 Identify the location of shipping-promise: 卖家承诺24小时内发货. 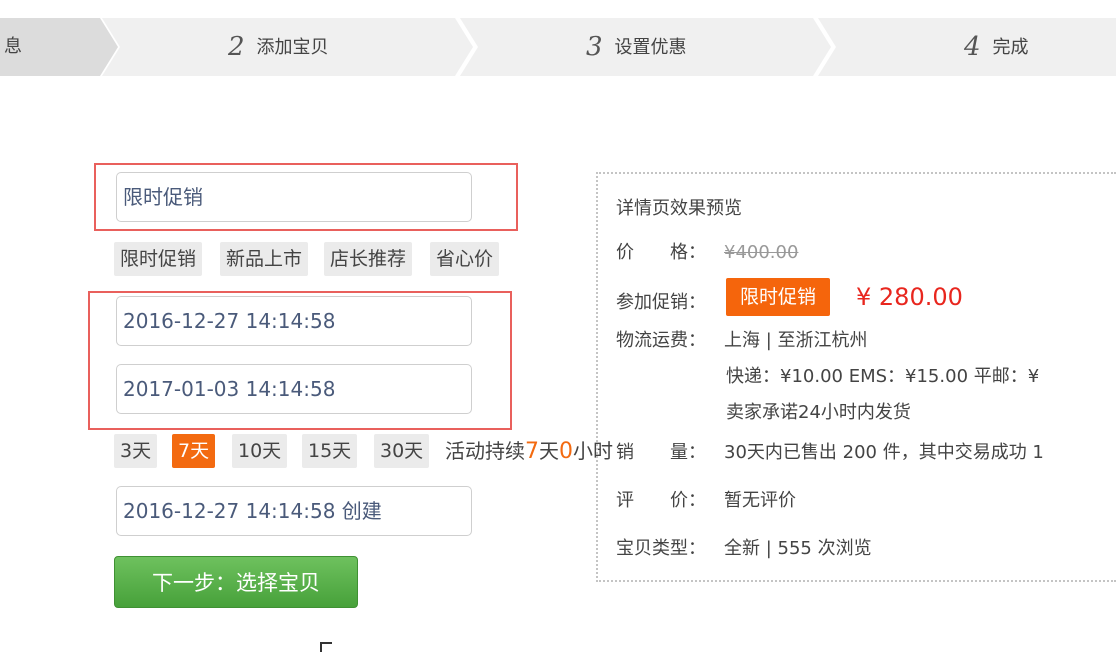
(818, 412).